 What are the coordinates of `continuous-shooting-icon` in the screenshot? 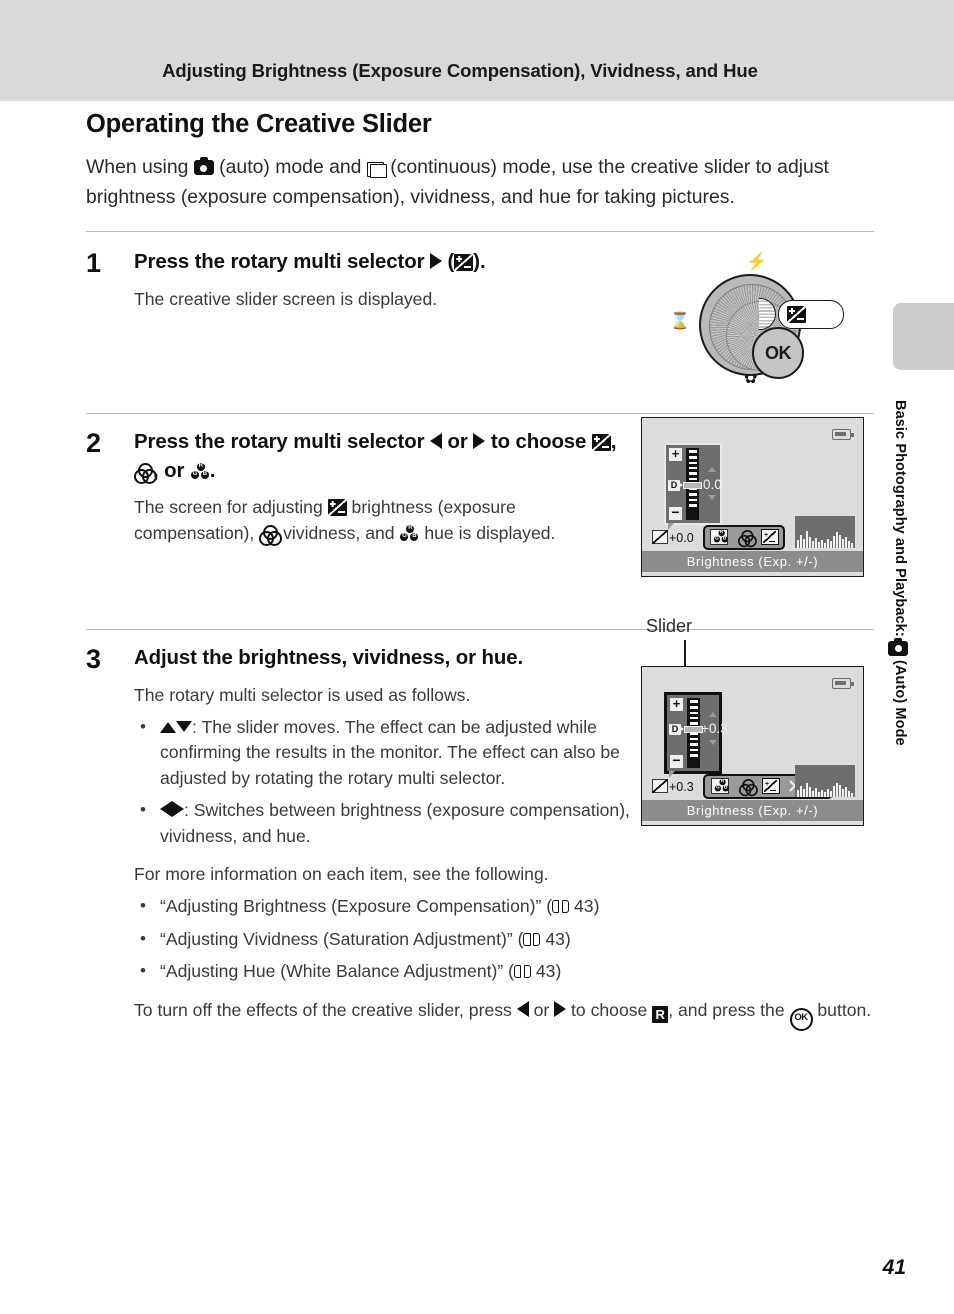 It's located at (376, 169).